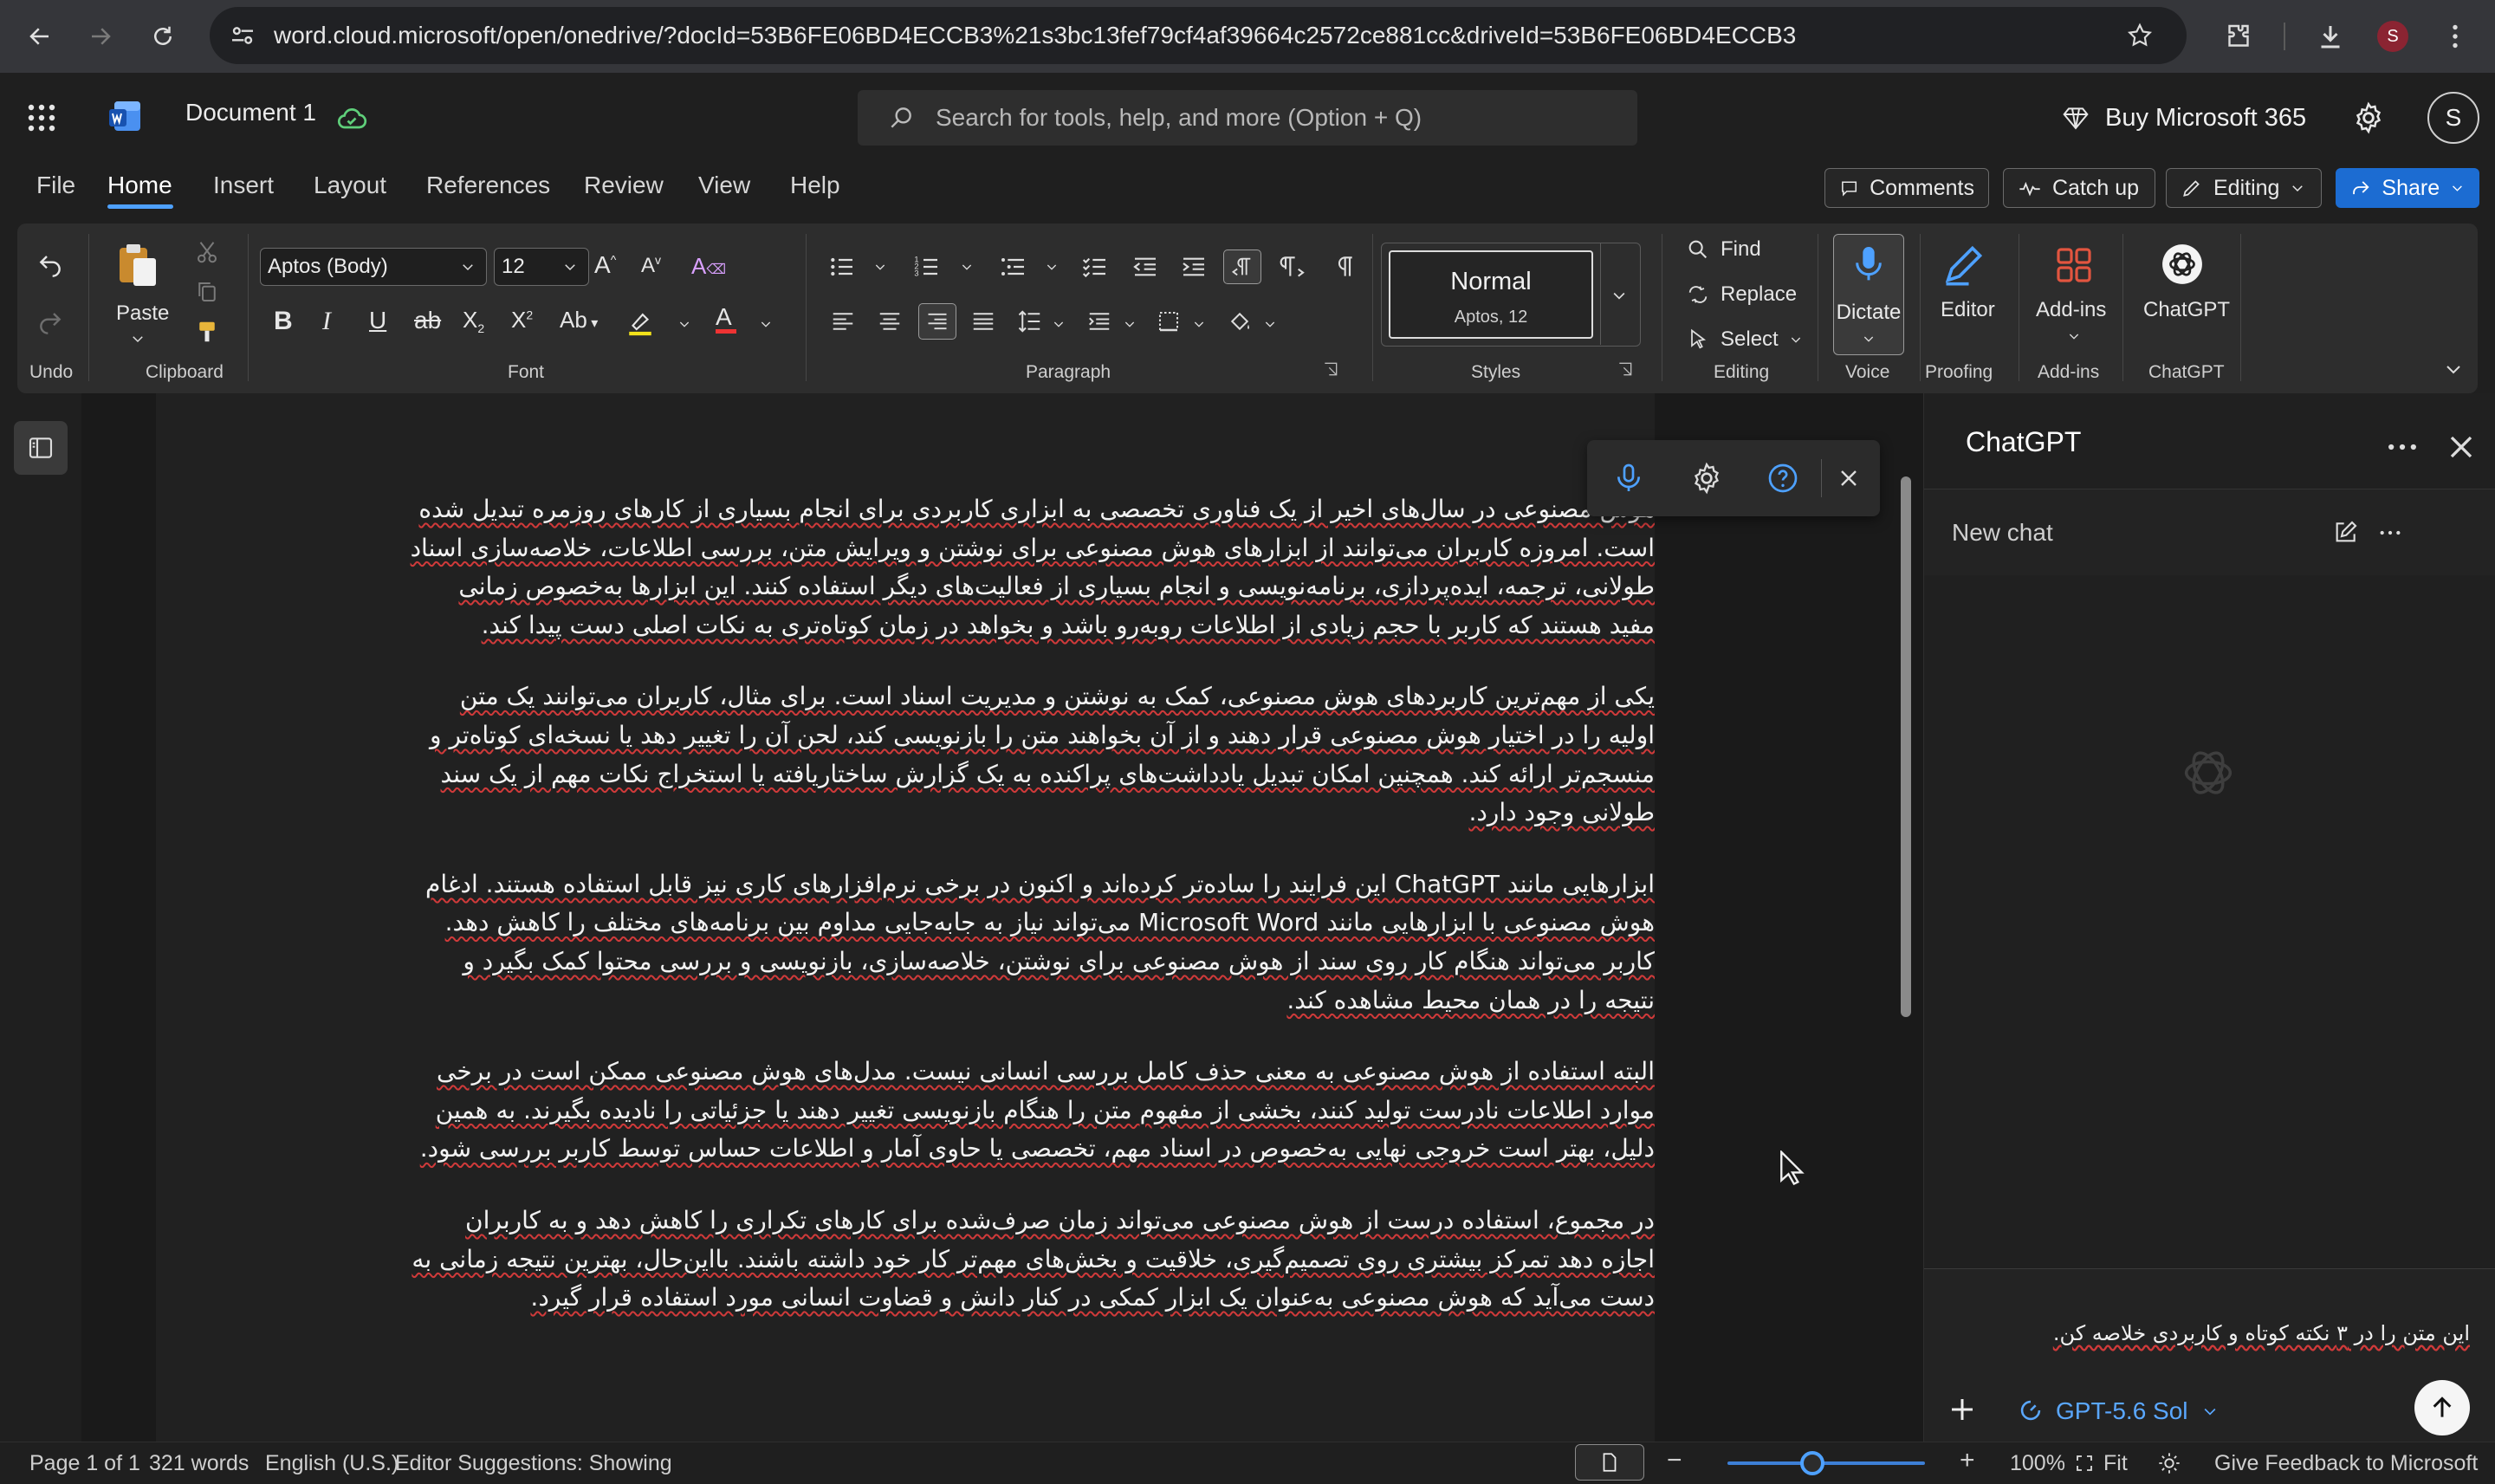 This screenshot has width=2495, height=1484. What do you see at coordinates (1906, 188) in the screenshot?
I see `comments-button: Comments` at bounding box center [1906, 188].